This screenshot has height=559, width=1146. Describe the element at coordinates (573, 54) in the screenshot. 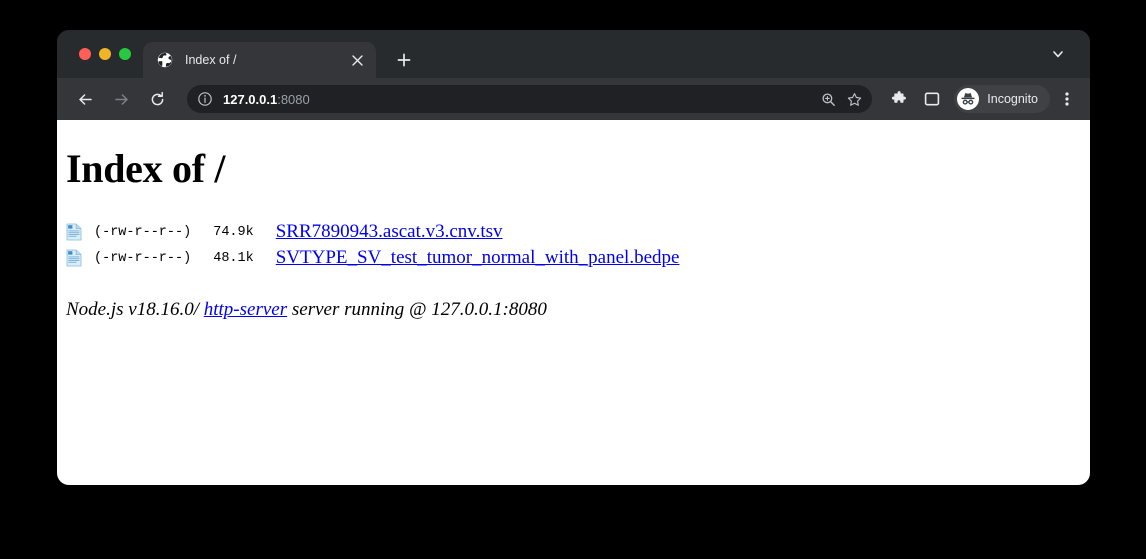

I see `tab-strip: Index of /` at that location.